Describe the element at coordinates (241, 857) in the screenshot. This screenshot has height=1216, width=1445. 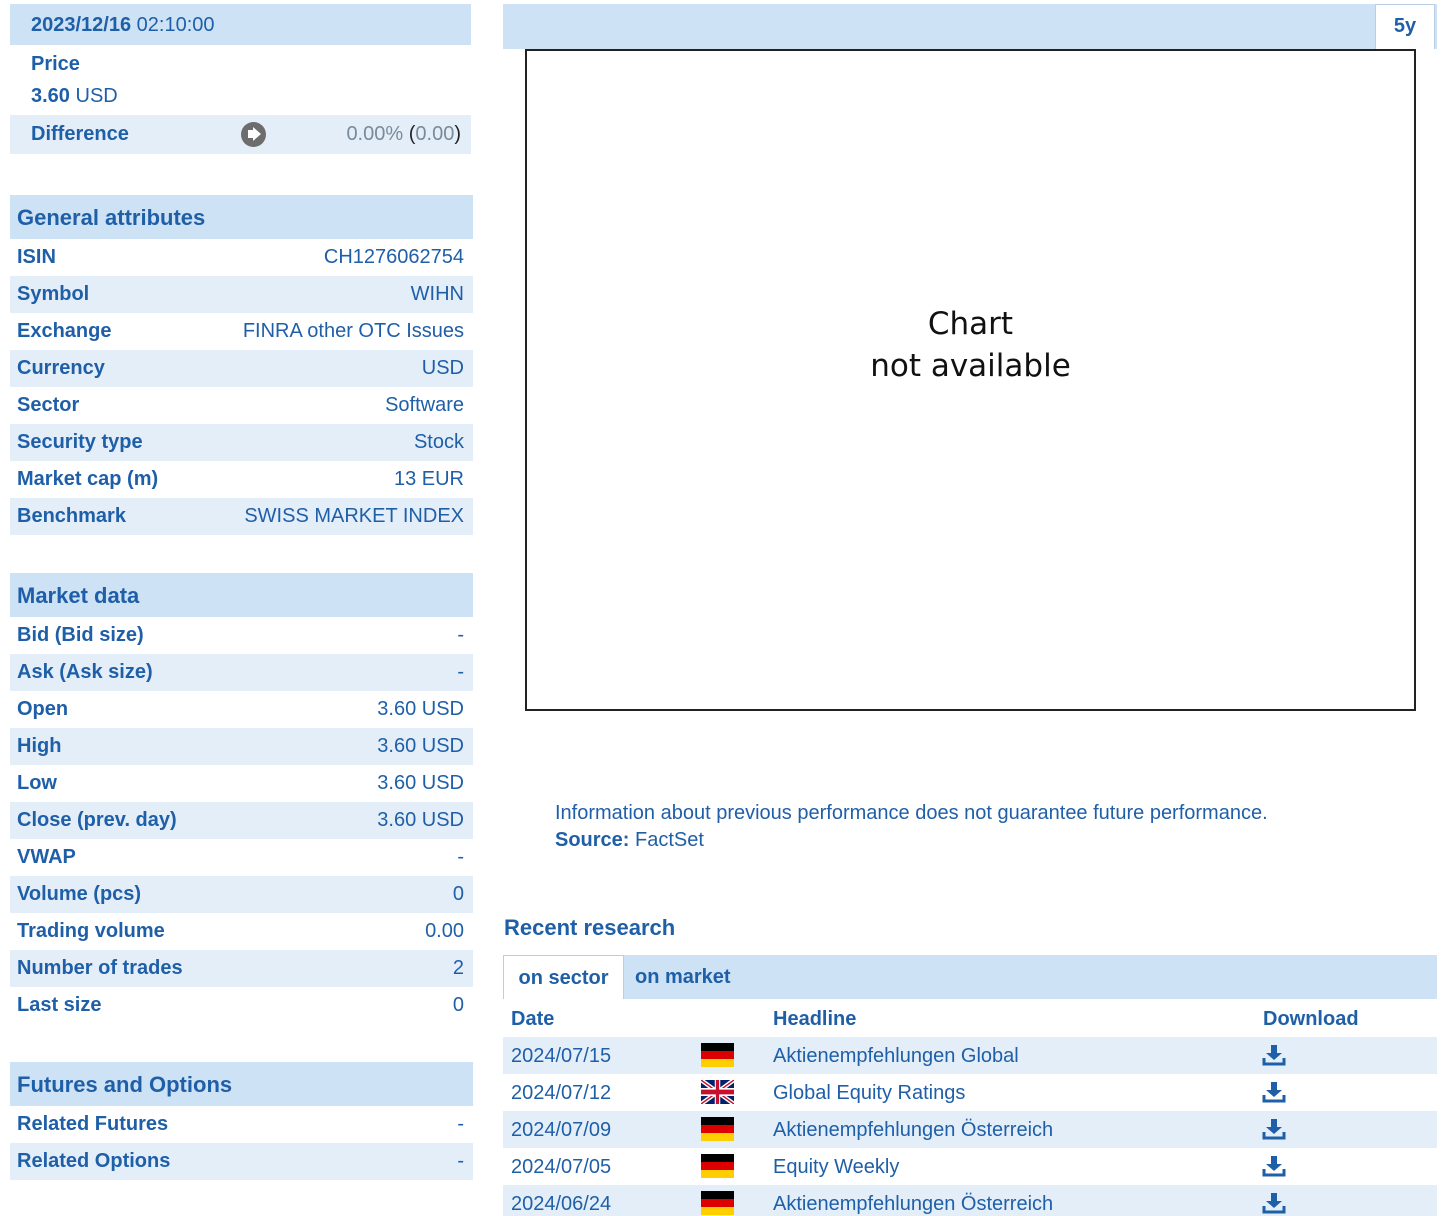
I see `attribute-row: VWAP -` at that location.